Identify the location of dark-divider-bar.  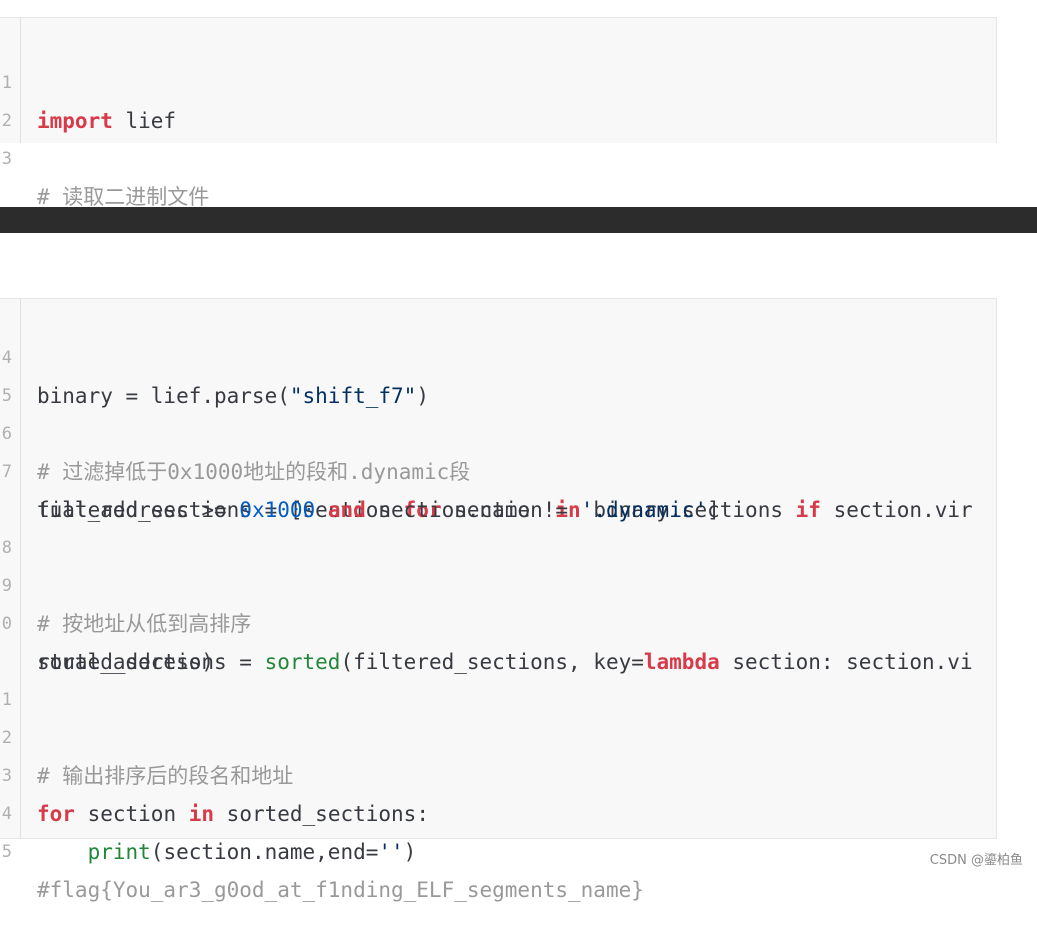
(518, 220).